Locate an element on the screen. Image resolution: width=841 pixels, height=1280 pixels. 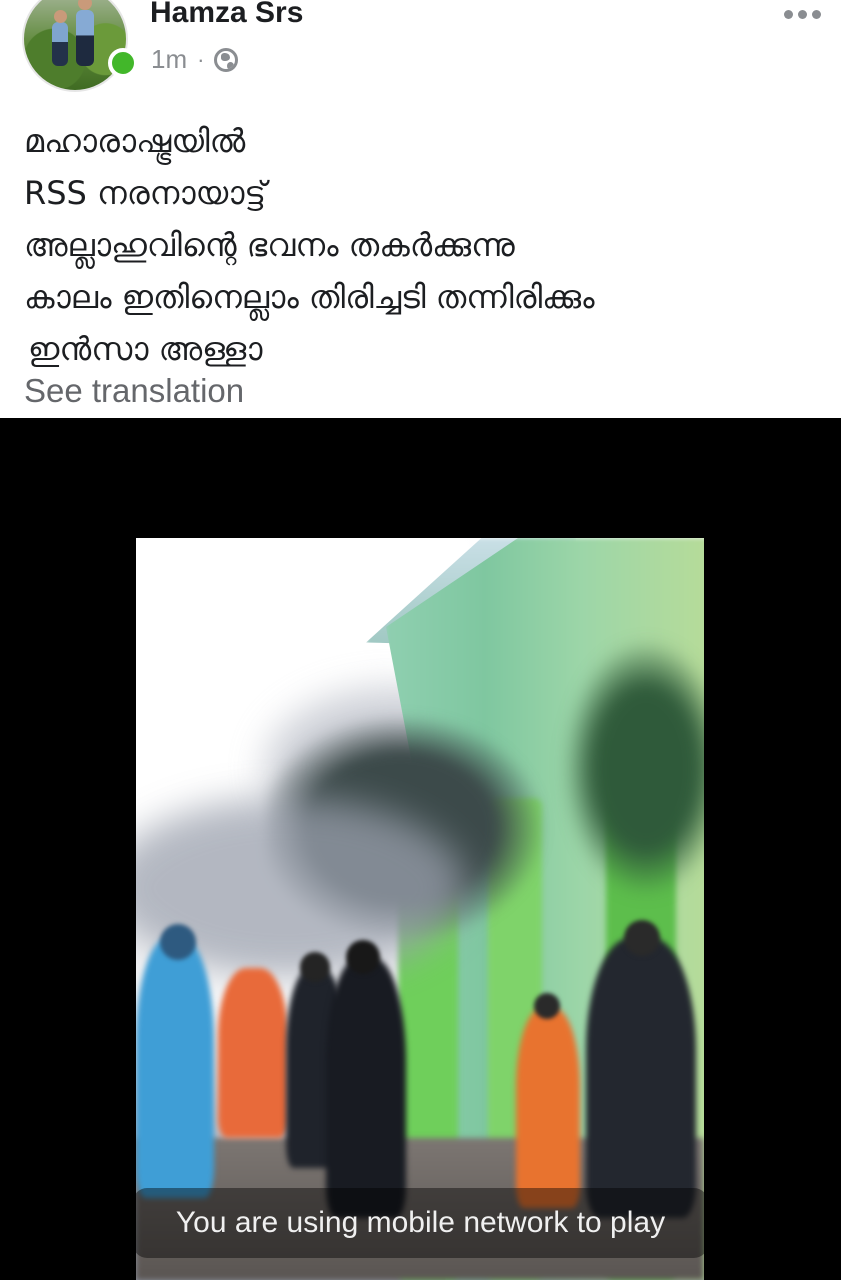
post-text-line: മഹാരാഷ്ട്രയിൽ is located at coordinates (135, 141).